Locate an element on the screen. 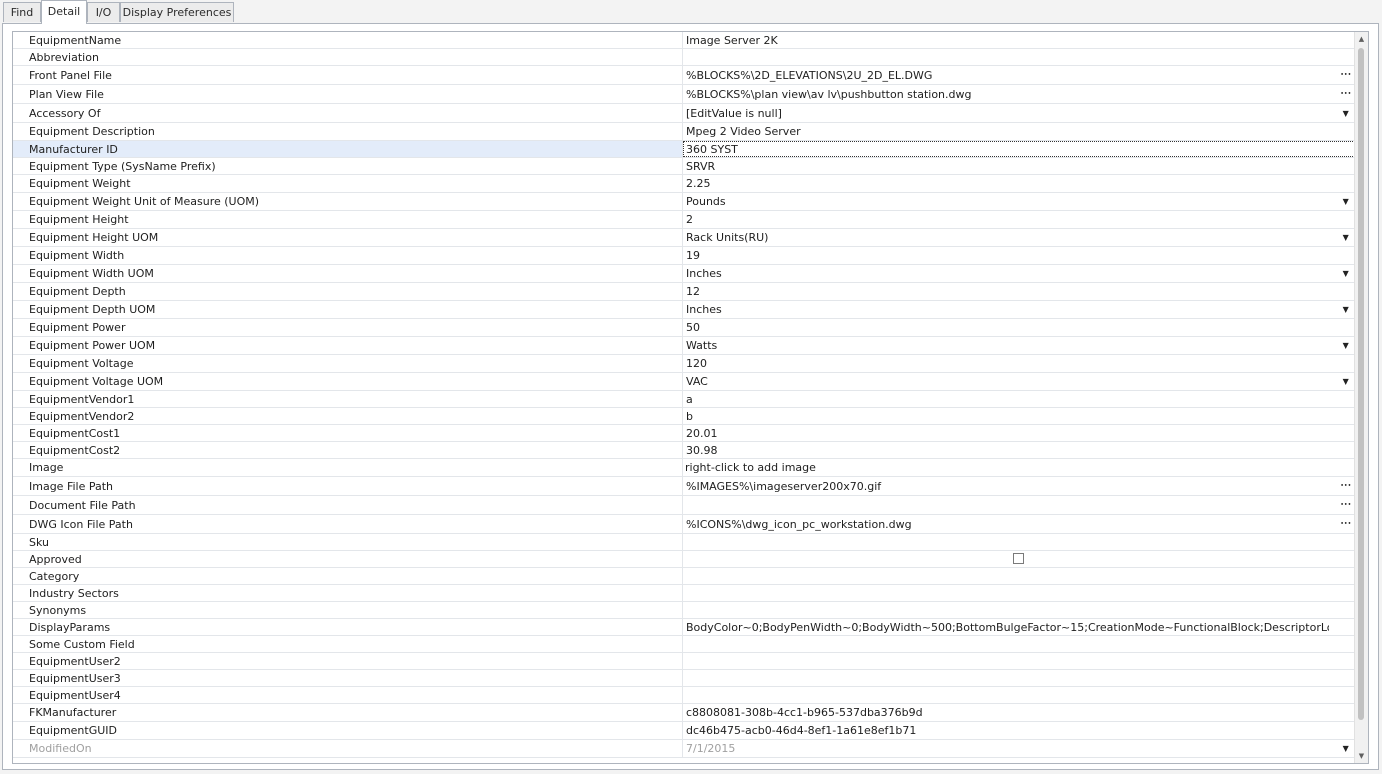 The width and height of the screenshot is (1382, 774). property-row-equipment-weight: Equipment Weight 2.25 is located at coordinates (684, 184).